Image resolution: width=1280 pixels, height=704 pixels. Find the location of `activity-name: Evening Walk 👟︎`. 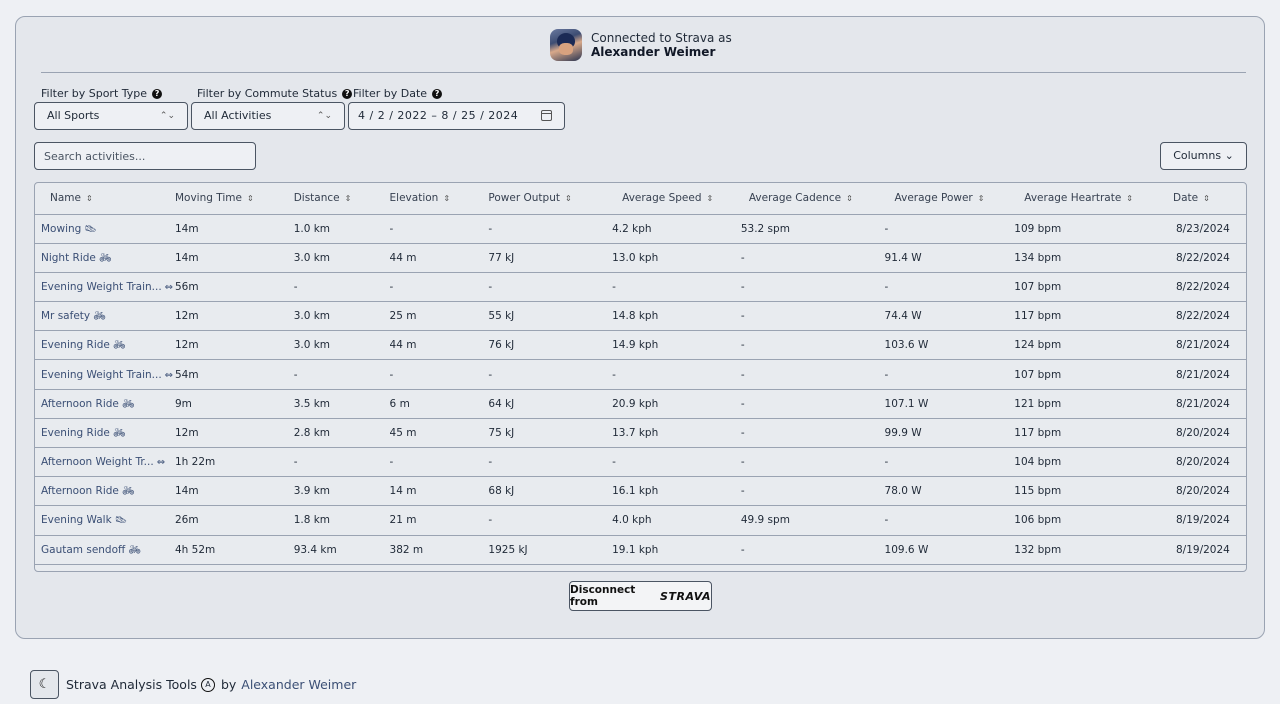

activity-name: Evening Walk 👟︎ is located at coordinates (105, 520).